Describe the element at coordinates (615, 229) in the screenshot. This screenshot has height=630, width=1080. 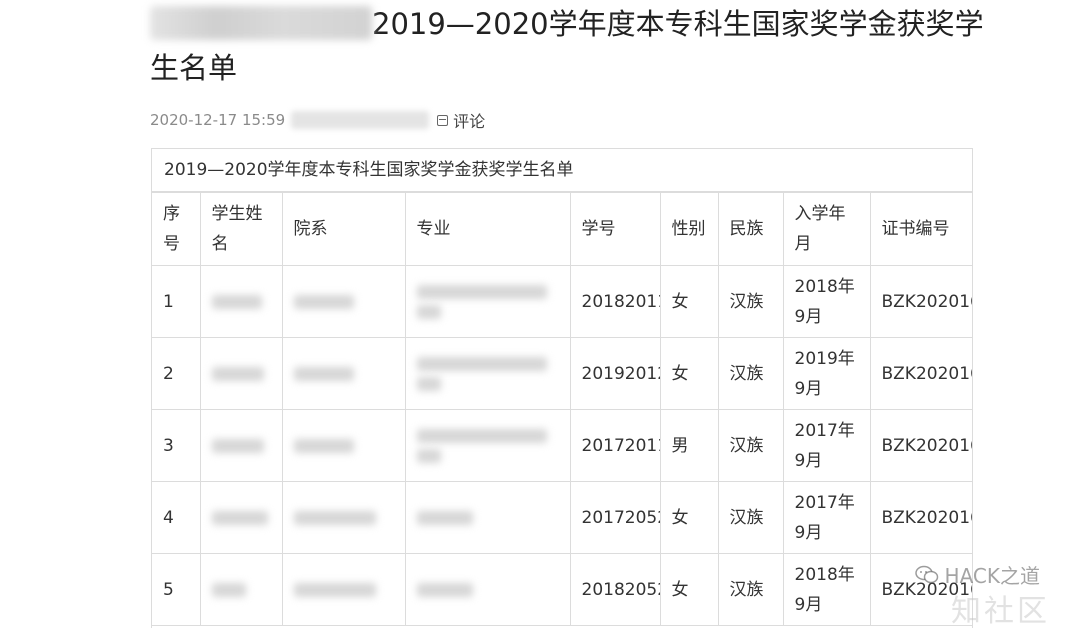
I see `header-student-id: 学号` at that location.